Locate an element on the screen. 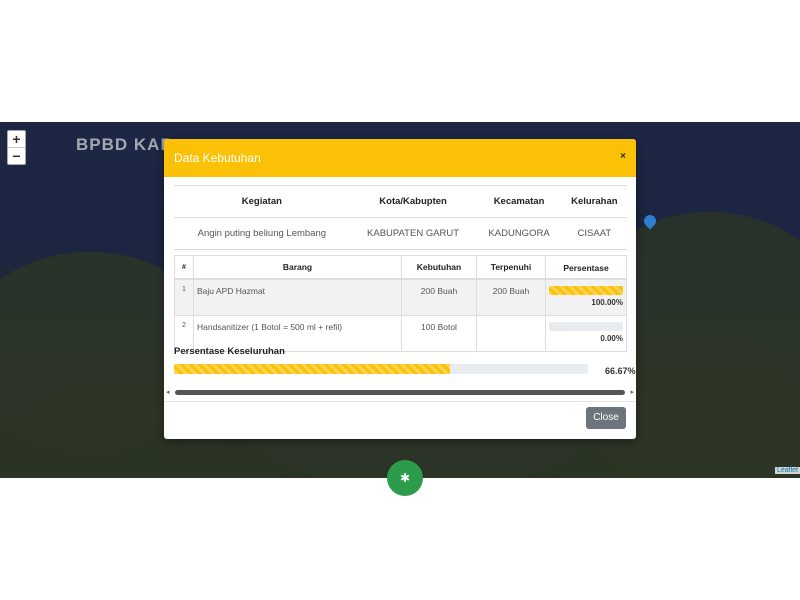 This screenshot has width=800, height=600. scroll-right-icon: ▸ is located at coordinates (632, 392).